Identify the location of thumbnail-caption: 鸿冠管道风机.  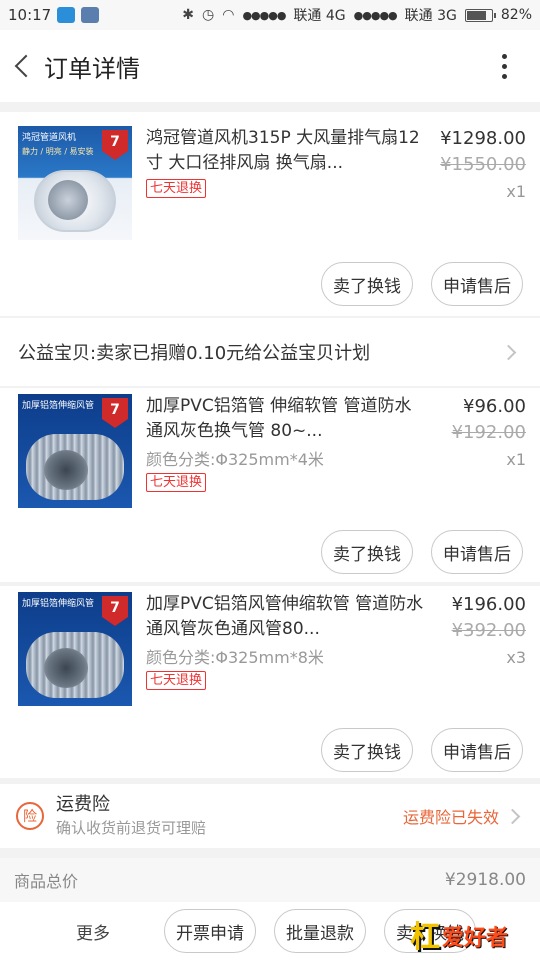
(49, 138).